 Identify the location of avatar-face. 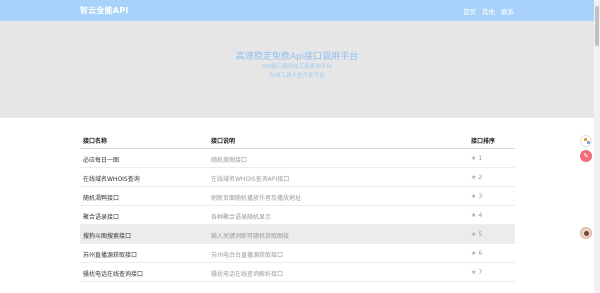
(586, 233).